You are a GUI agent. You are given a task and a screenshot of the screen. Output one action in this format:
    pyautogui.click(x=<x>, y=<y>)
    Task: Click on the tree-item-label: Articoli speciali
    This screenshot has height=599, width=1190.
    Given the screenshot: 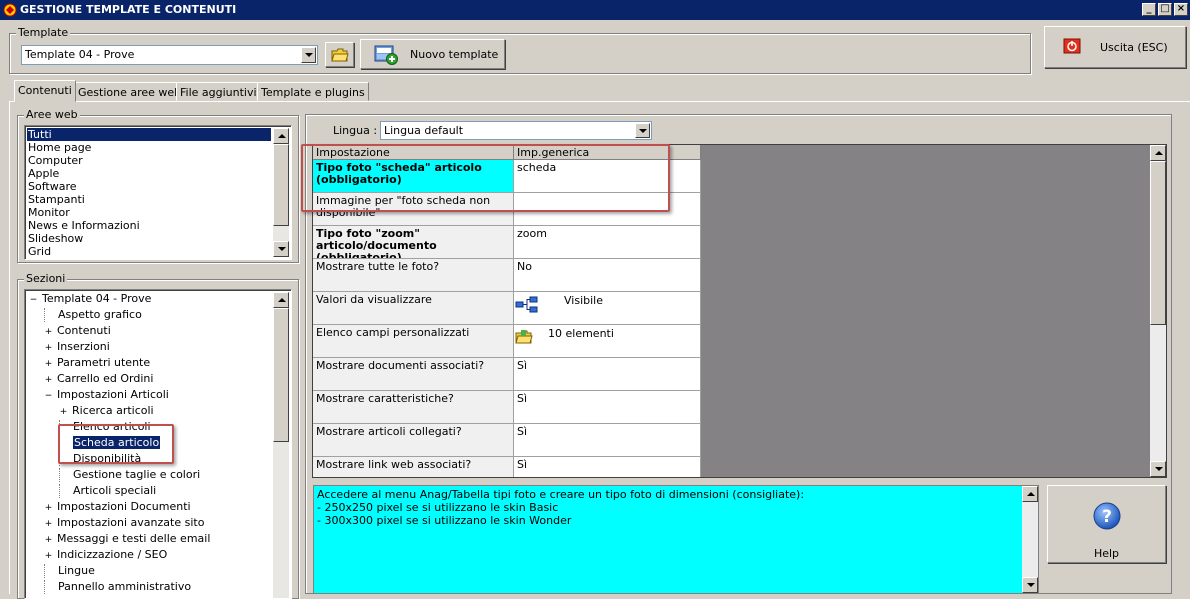 What is the action you would take?
    pyautogui.click(x=115, y=490)
    